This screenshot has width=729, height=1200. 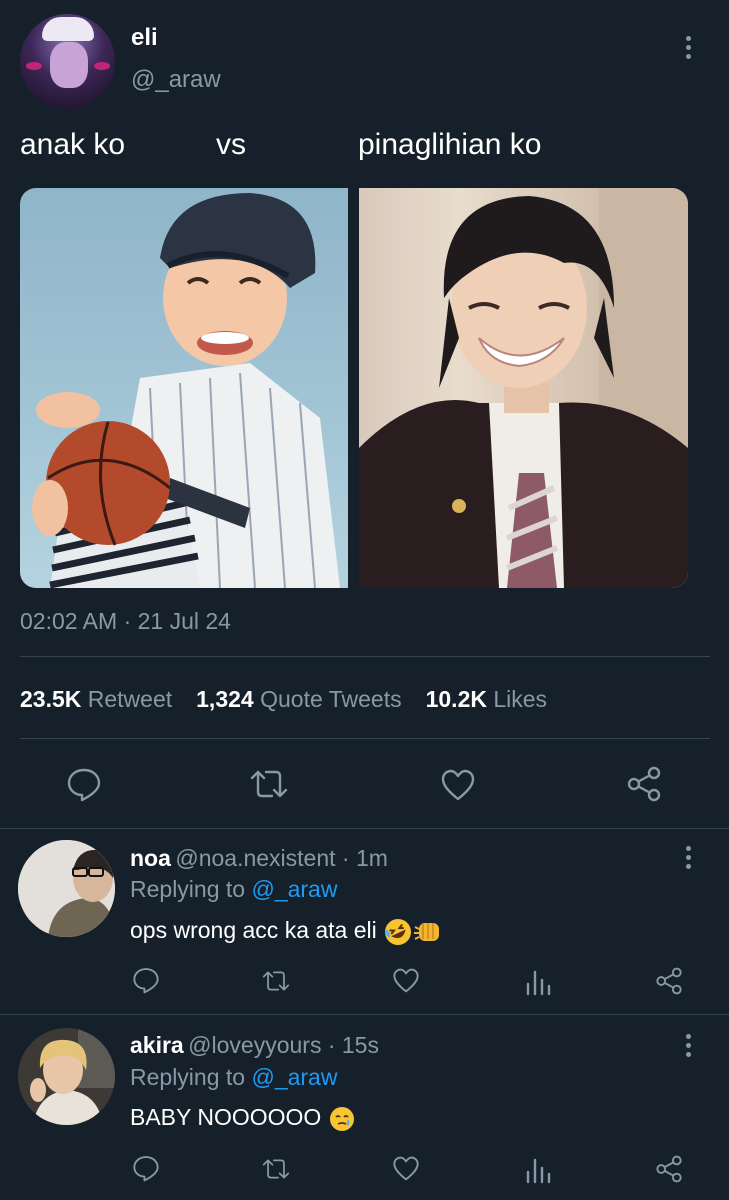 I want to click on tweet-text-right: pinaglihian ko, so click(x=450, y=144).